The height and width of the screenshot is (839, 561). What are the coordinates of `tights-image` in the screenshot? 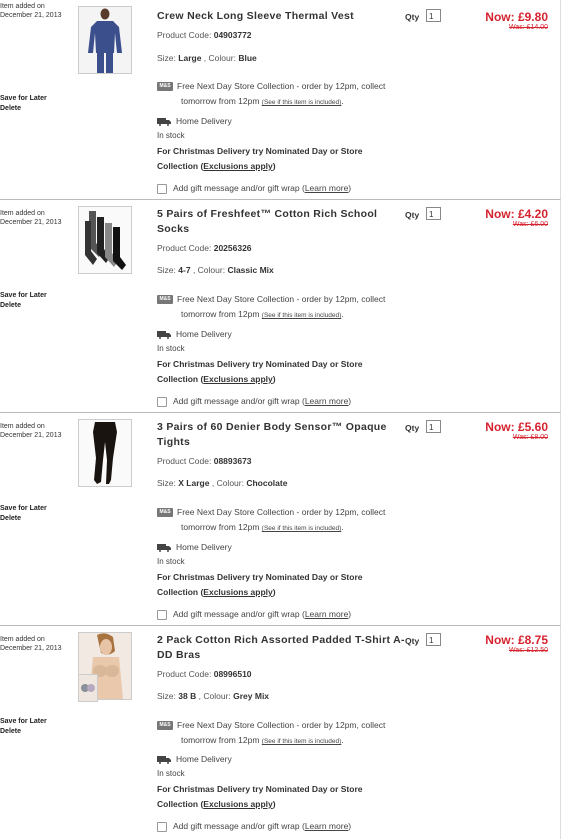 It's located at (105, 453).